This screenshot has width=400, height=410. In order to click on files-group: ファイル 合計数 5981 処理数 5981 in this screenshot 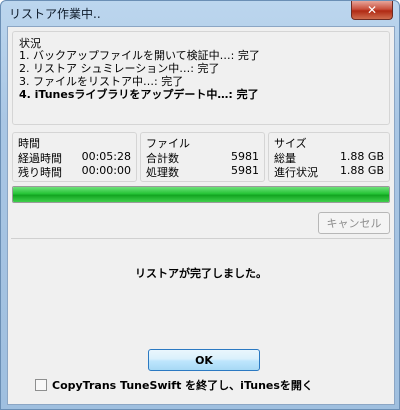, I will do `click(202, 157)`.